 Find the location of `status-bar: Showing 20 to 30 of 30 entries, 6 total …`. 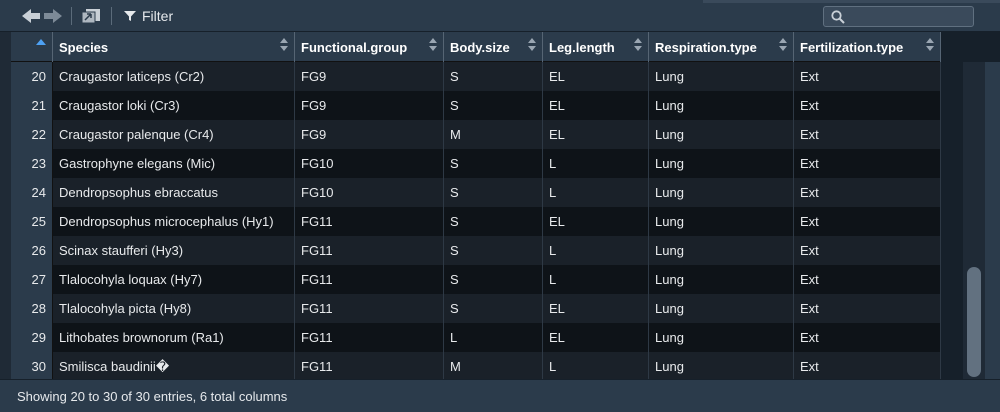

status-bar: Showing 20 to 30 of 30 entries, 6 total … is located at coordinates (500, 395).